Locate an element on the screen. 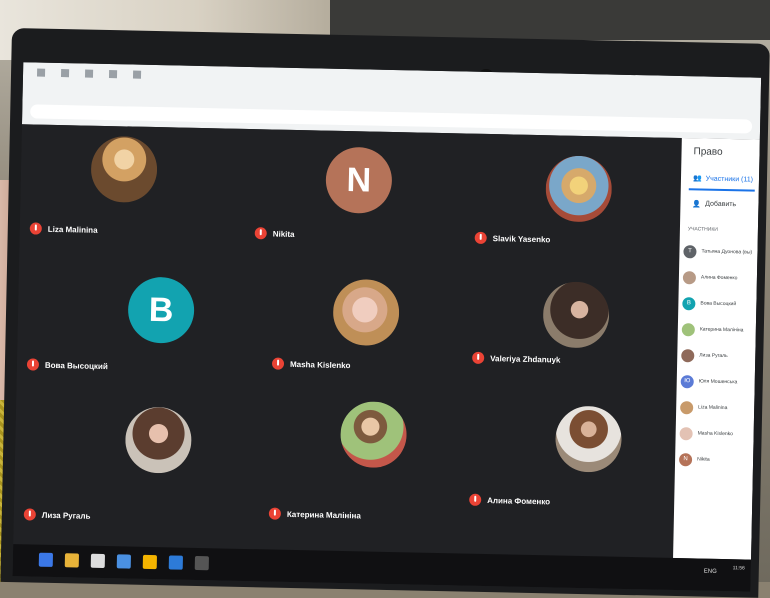  dark-window is located at coordinates (550, 20).